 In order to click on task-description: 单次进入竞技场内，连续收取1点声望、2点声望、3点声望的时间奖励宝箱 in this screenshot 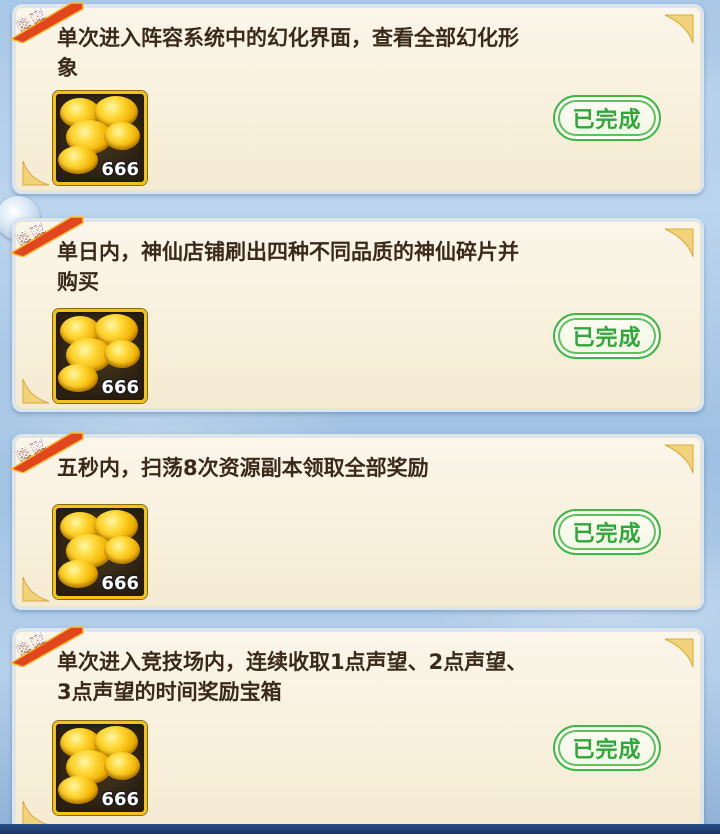, I will do `click(292, 677)`.